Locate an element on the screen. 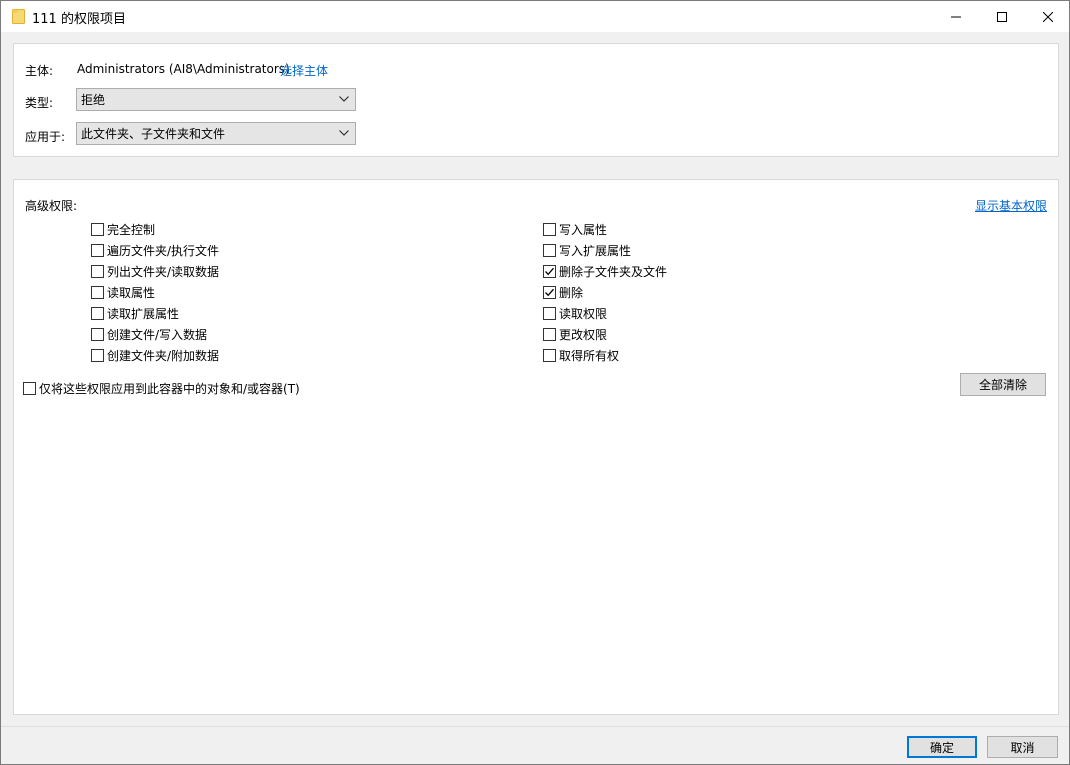  apply-only-to-container-checkbox: 仅将这些权限应用到此容器中的对象和/或容器(T) is located at coordinates (161, 388).